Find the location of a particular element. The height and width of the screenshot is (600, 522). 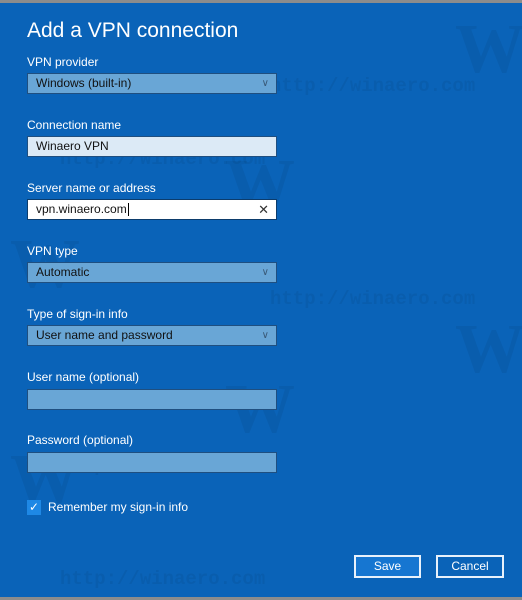

password-input is located at coordinates (152, 462).